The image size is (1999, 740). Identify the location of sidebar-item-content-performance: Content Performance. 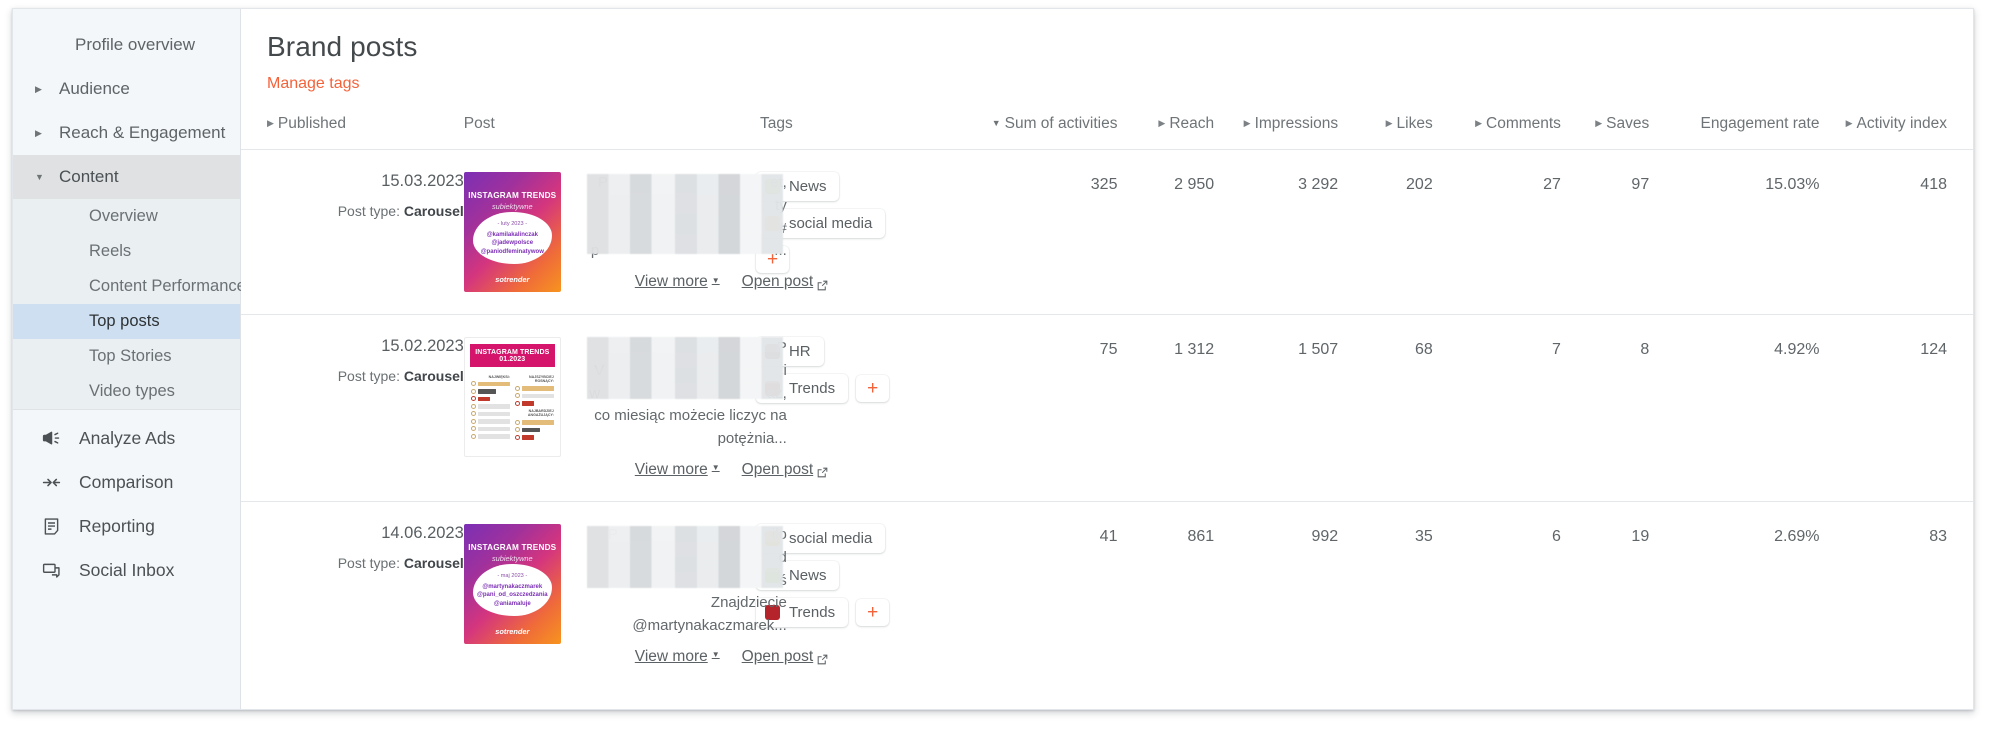
(129, 286).